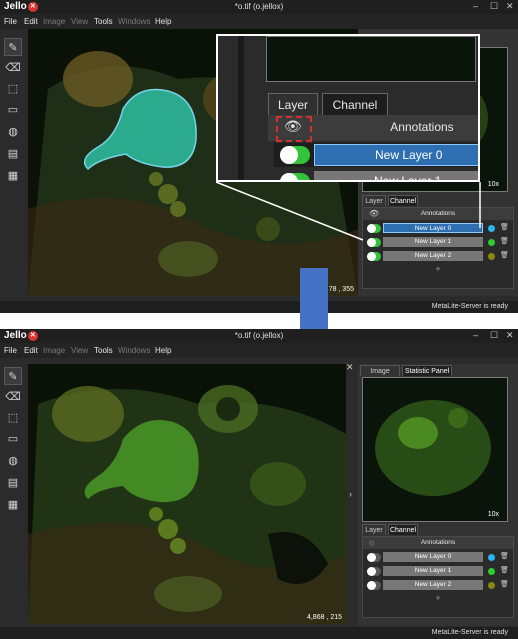 The height and width of the screenshot is (639, 518). Describe the element at coordinates (163, 350) in the screenshot. I see `menu-help: Help` at that location.